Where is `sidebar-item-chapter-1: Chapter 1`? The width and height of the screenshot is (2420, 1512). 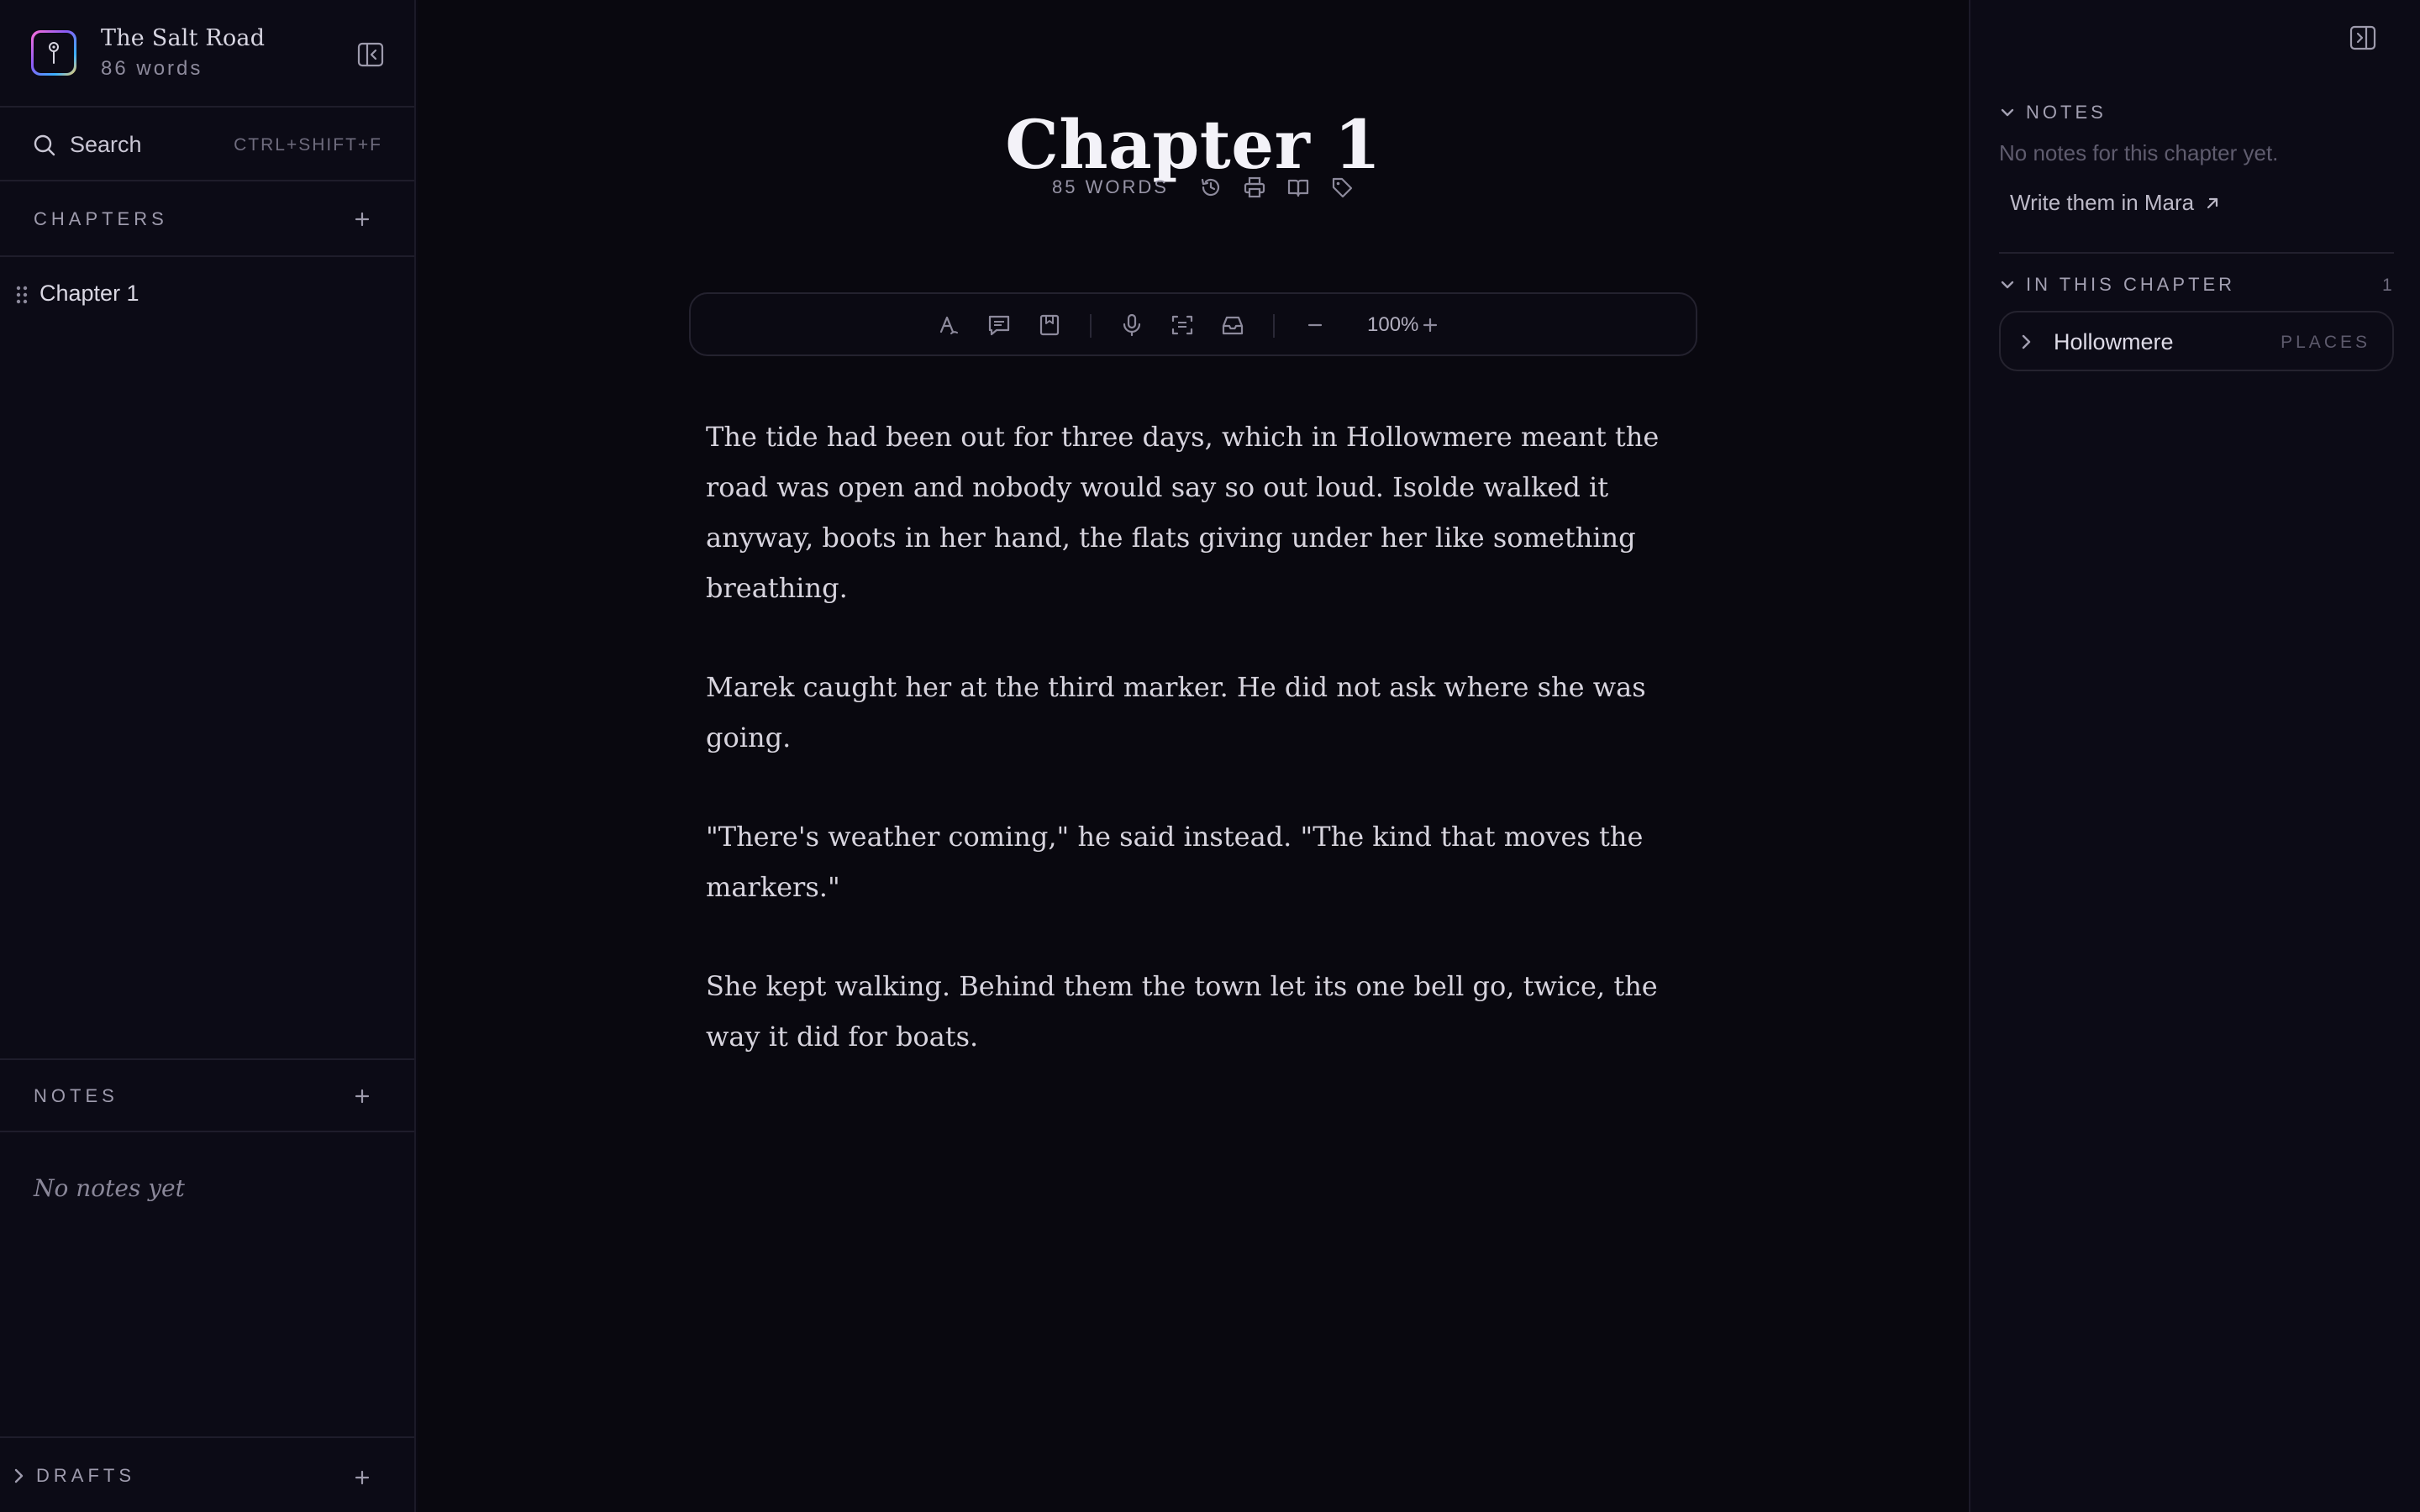
sidebar-item-chapter-1: Chapter 1 is located at coordinates (207, 295).